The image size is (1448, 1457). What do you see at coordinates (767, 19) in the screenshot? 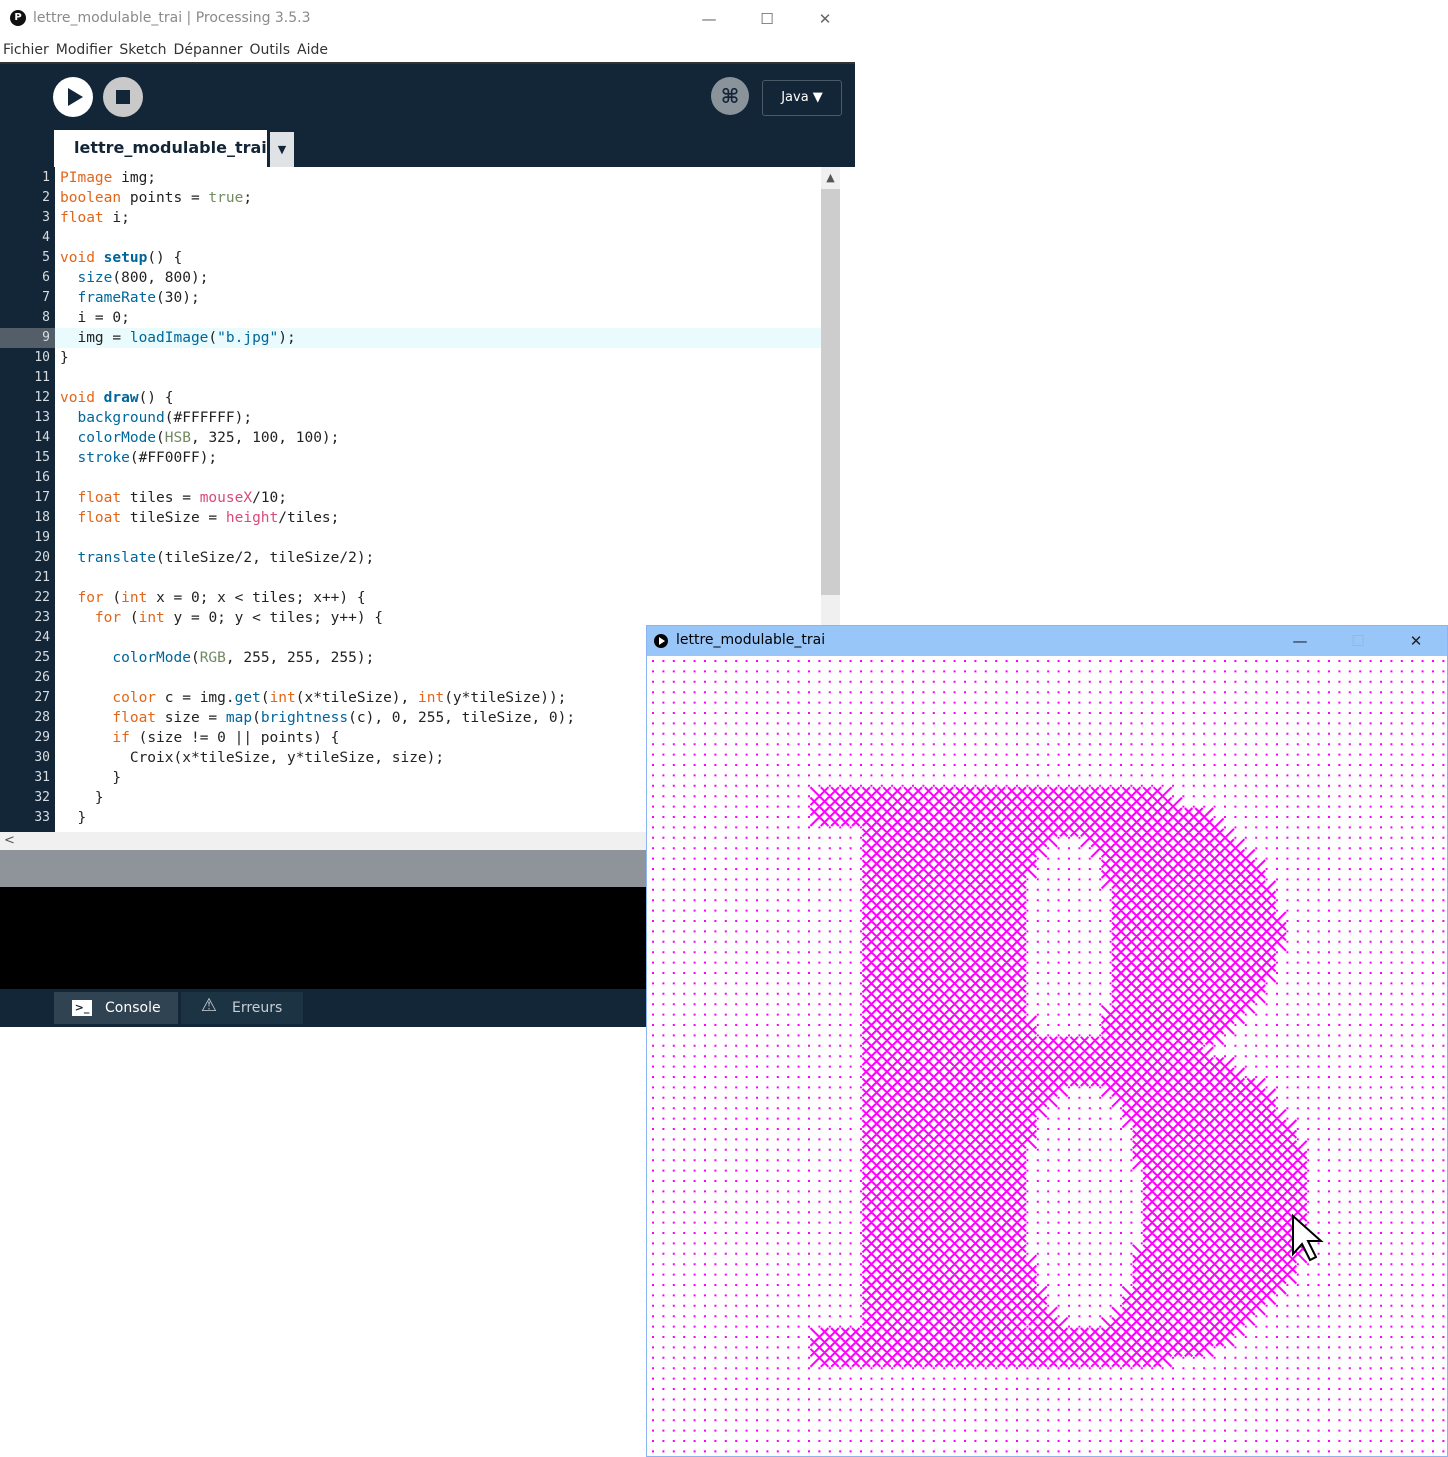
I see `maximize-button: ☐` at bounding box center [767, 19].